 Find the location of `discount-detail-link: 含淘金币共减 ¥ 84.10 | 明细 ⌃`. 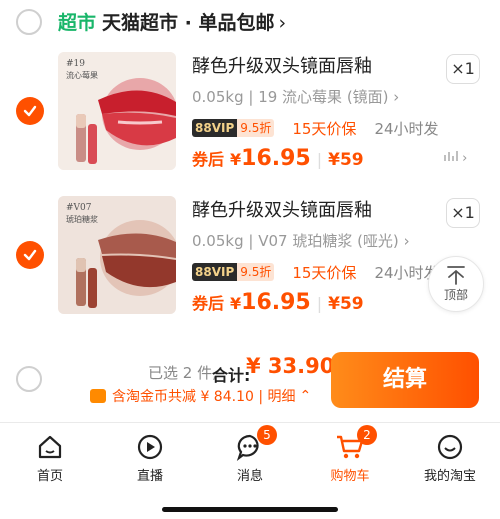

discount-detail-link: 含淘金币共减 ¥ 84.10 | 明细 ⌃ is located at coordinates (200, 396).